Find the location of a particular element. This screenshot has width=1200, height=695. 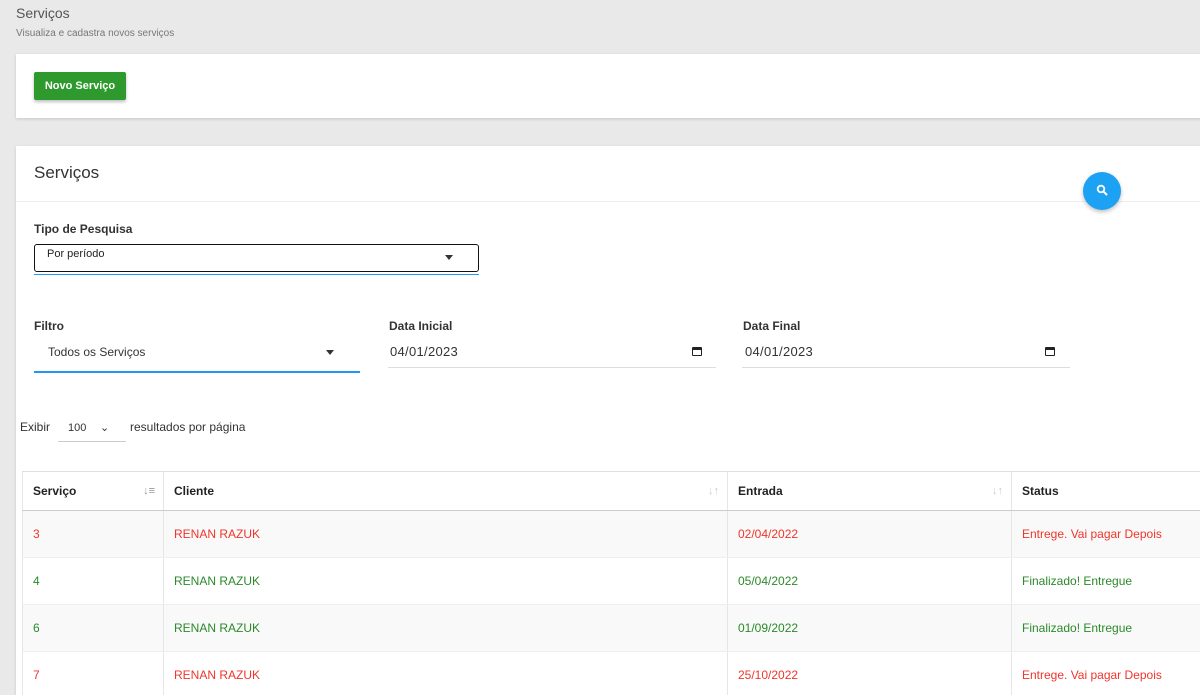

sort-icon: ↓≡ is located at coordinates (149, 491).